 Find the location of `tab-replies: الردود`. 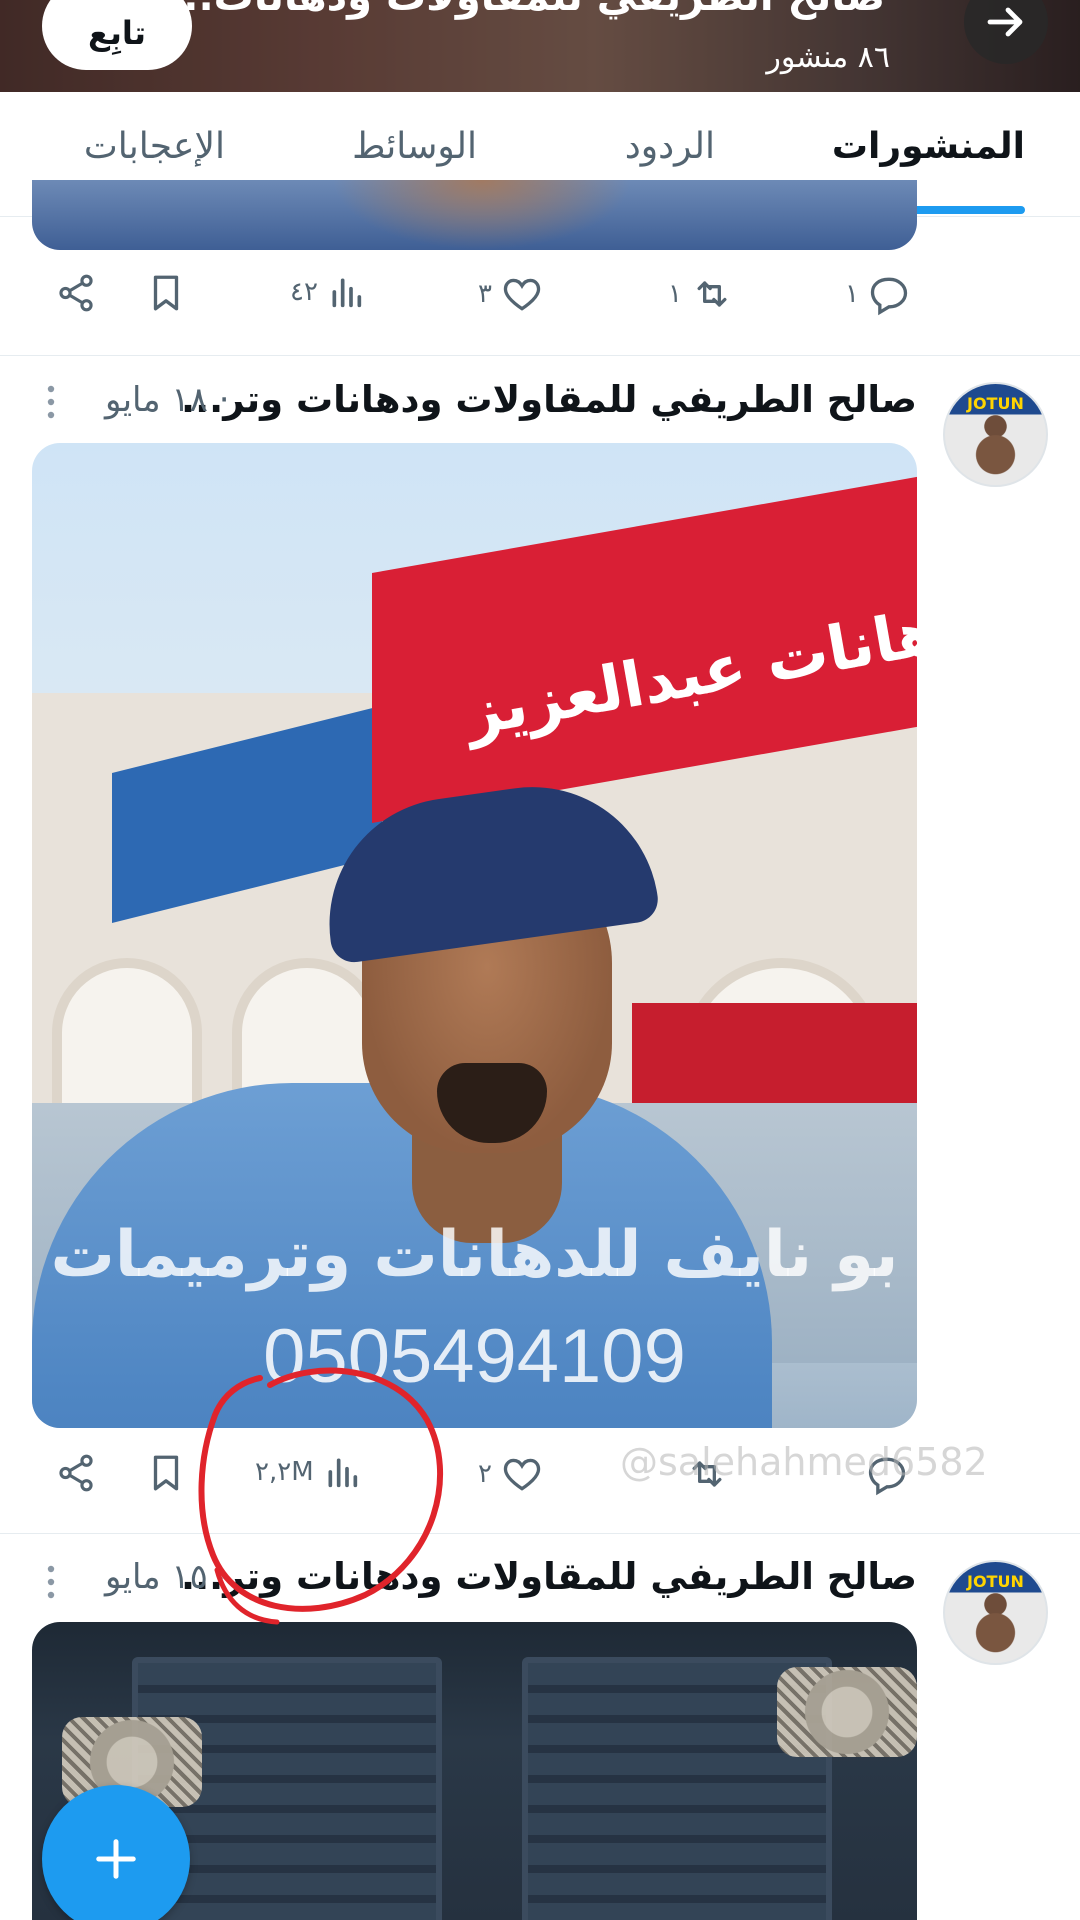

tab-replies: الردود is located at coordinates (670, 146).